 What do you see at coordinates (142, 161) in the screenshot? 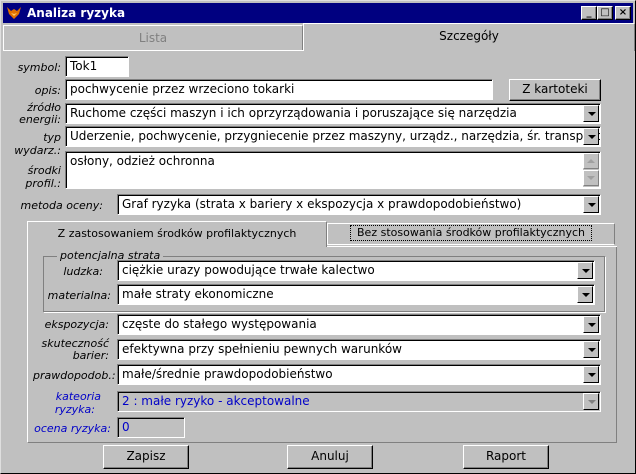
I see `srodki-profilaktyczne-value: osłony, odzież ochronna` at bounding box center [142, 161].